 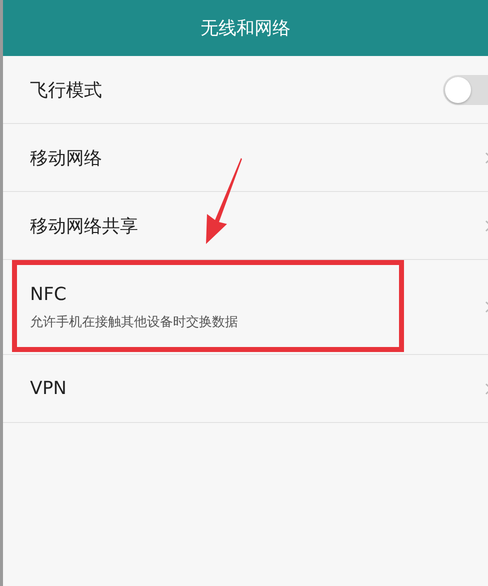 What do you see at coordinates (66, 158) in the screenshot?
I see `item-label: 移动网络` at bounding box center [66, 158].